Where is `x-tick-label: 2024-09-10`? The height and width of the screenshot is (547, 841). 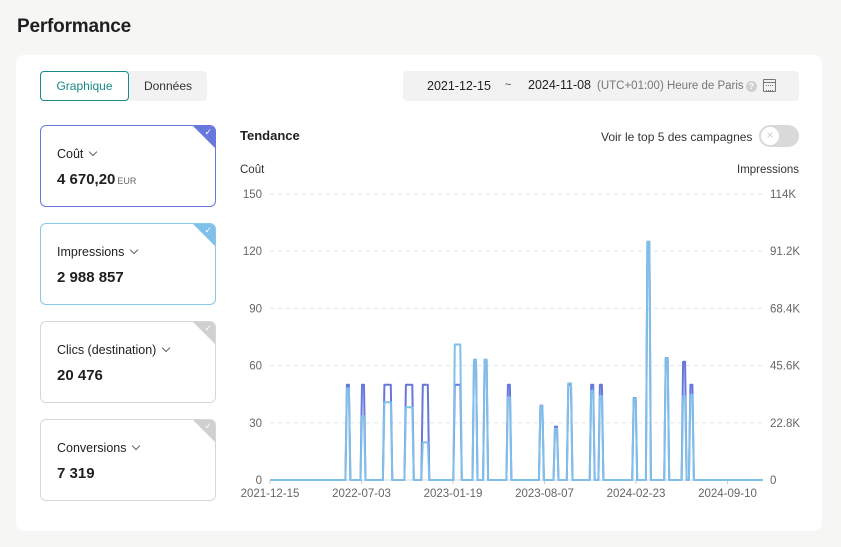
x-tick-label: 2024-09-10 is located at coordinates (727, 494).